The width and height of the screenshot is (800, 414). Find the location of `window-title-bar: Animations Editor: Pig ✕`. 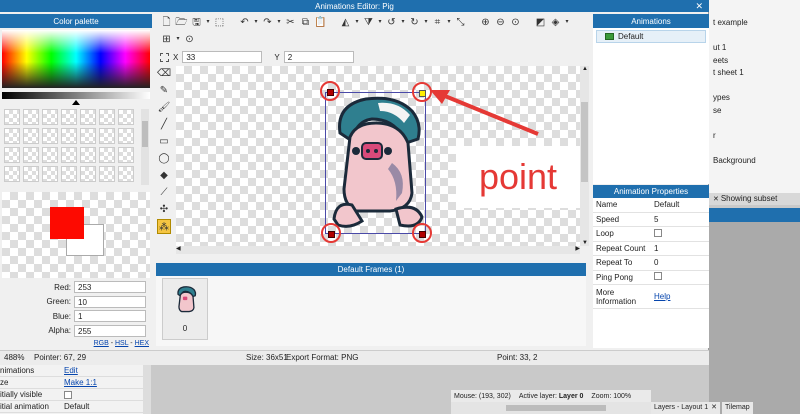

window-title-bar: Animations Editor: Pig ✕ is located at coordinates (354, 6).